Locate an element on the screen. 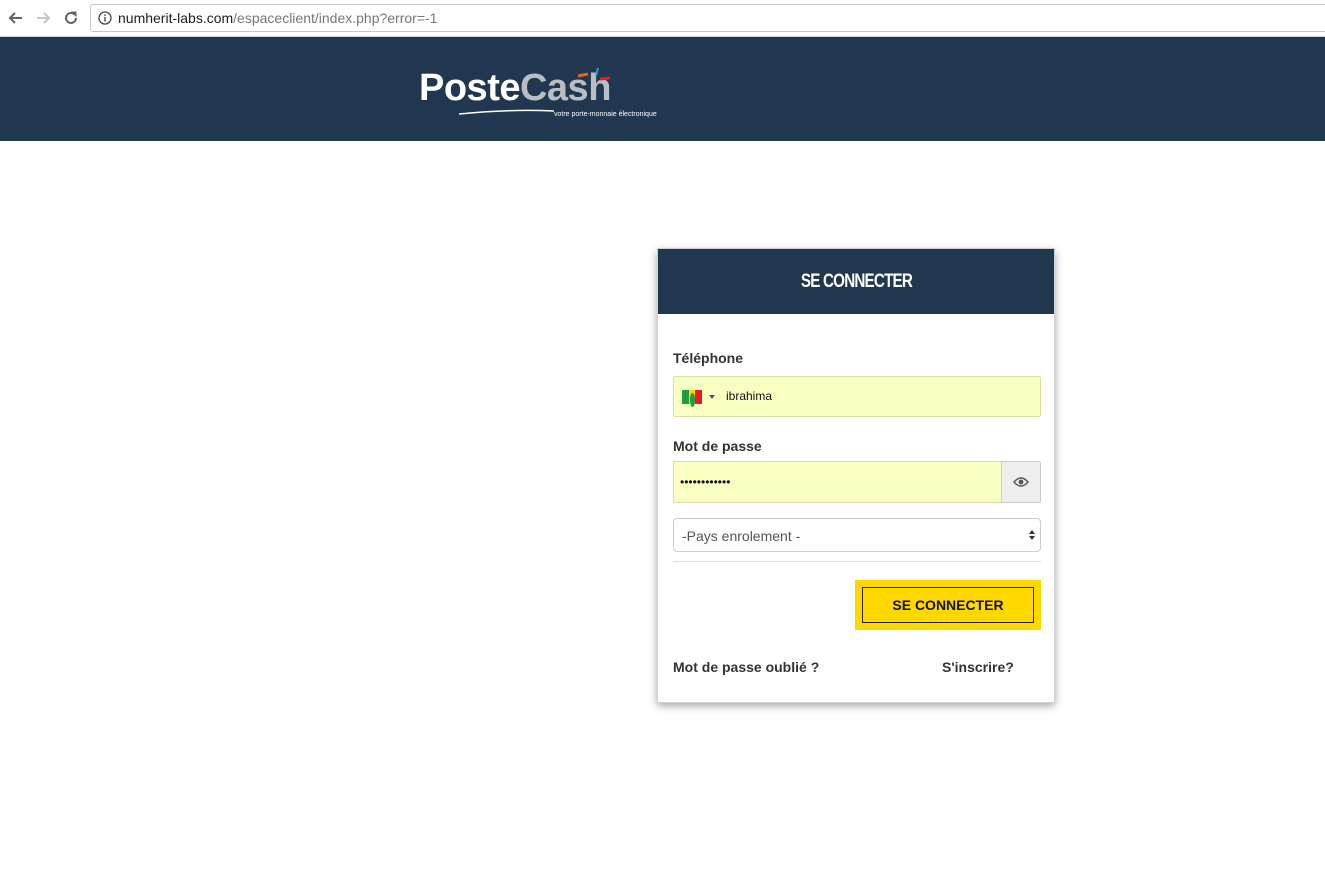 The height and width of the screenshot is (874, 1325). password-input: •••••••••••• is located at coordinates (837, 482).